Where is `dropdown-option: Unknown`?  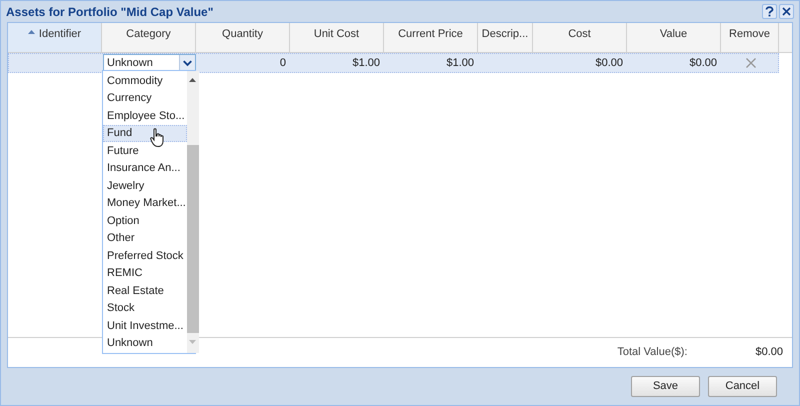 dropdown-option: Unknown is located at coordinates (145, 343).